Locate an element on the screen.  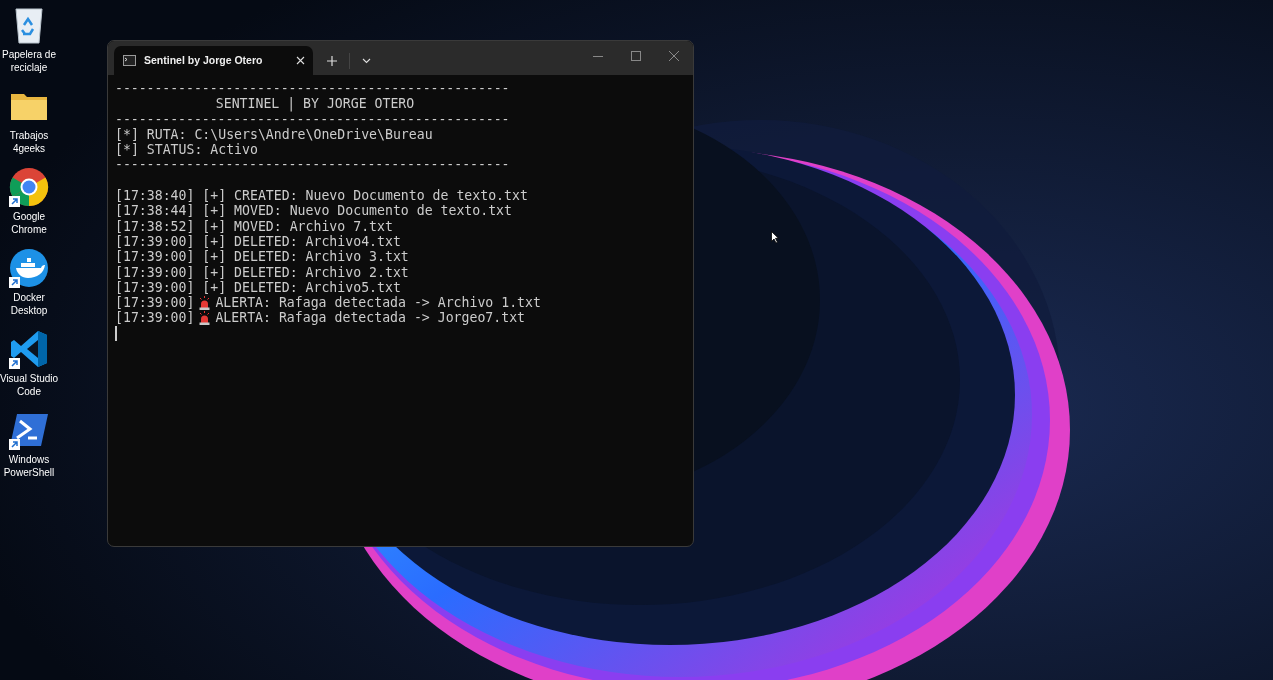
plus-icon is located at coordinates (332, 60).